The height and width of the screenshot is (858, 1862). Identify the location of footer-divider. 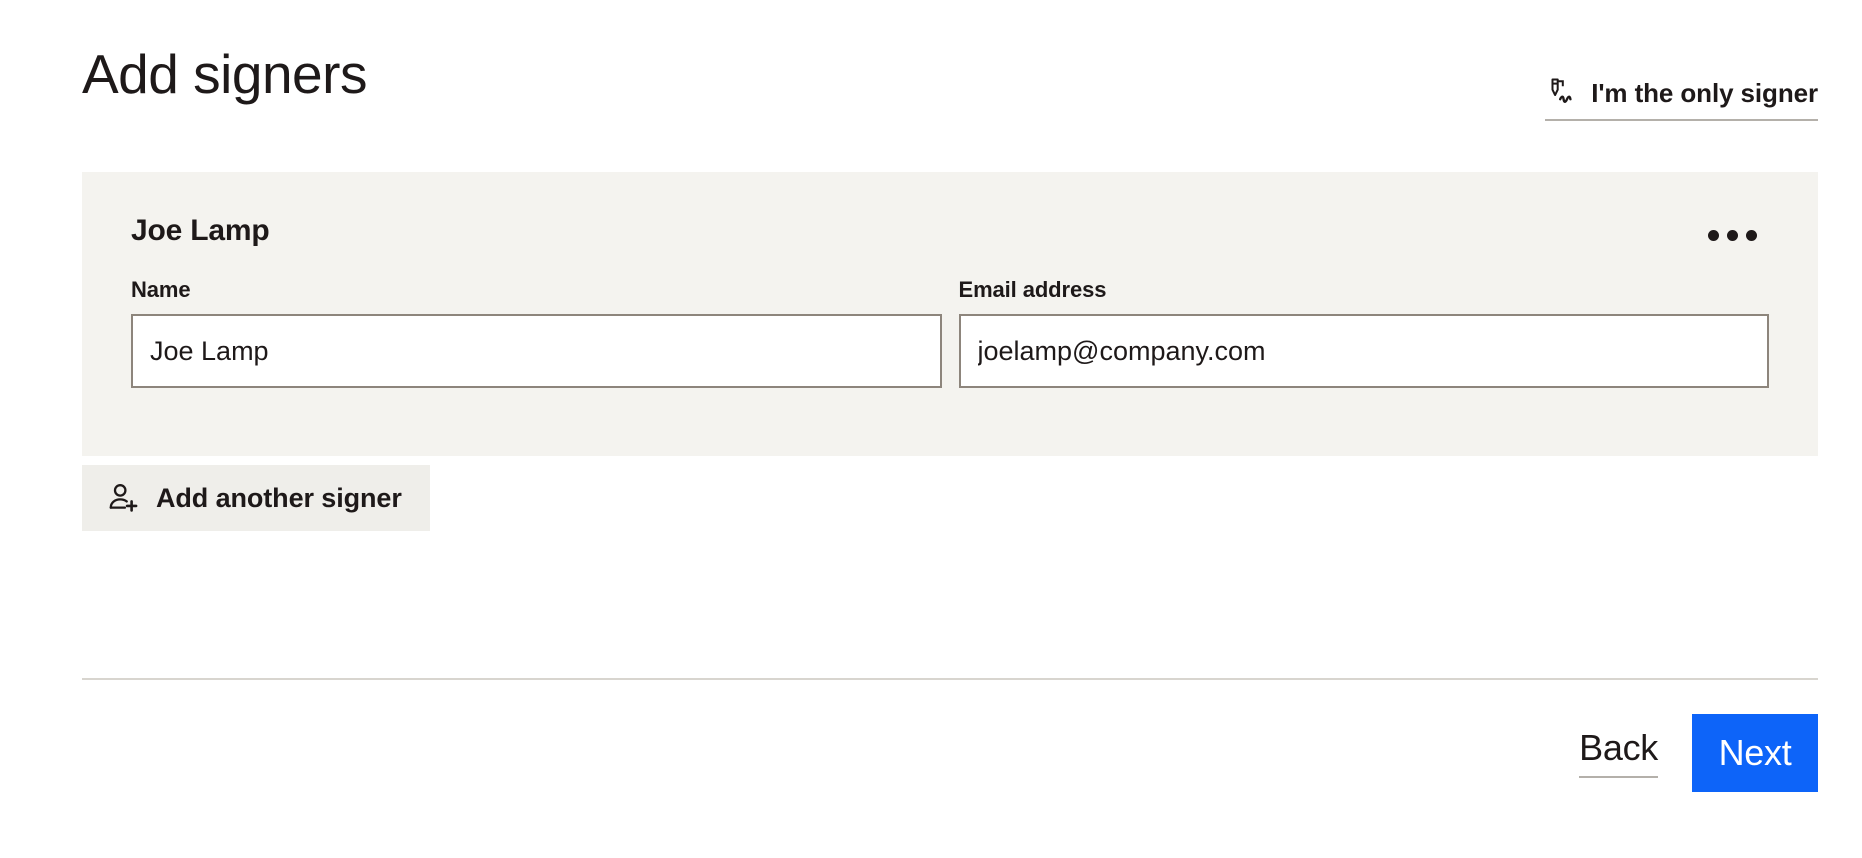
(950, 679).